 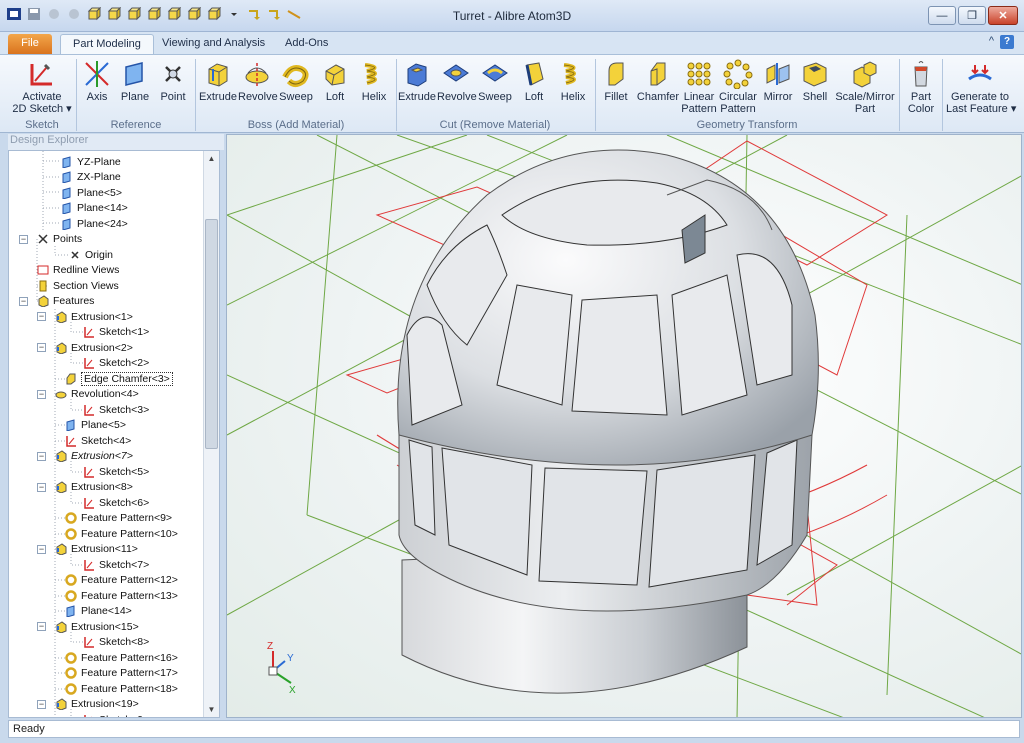 What do you see at coordinates (116, 471) in the screenshot?
I see `tree-item: Sketch<5>` at bounding box center [116, 471].